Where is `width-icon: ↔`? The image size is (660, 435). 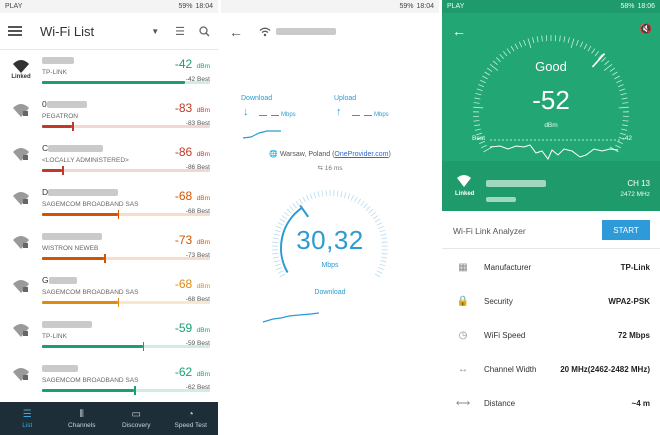
width-icon: ↔ is located at coordinates (463, 369).